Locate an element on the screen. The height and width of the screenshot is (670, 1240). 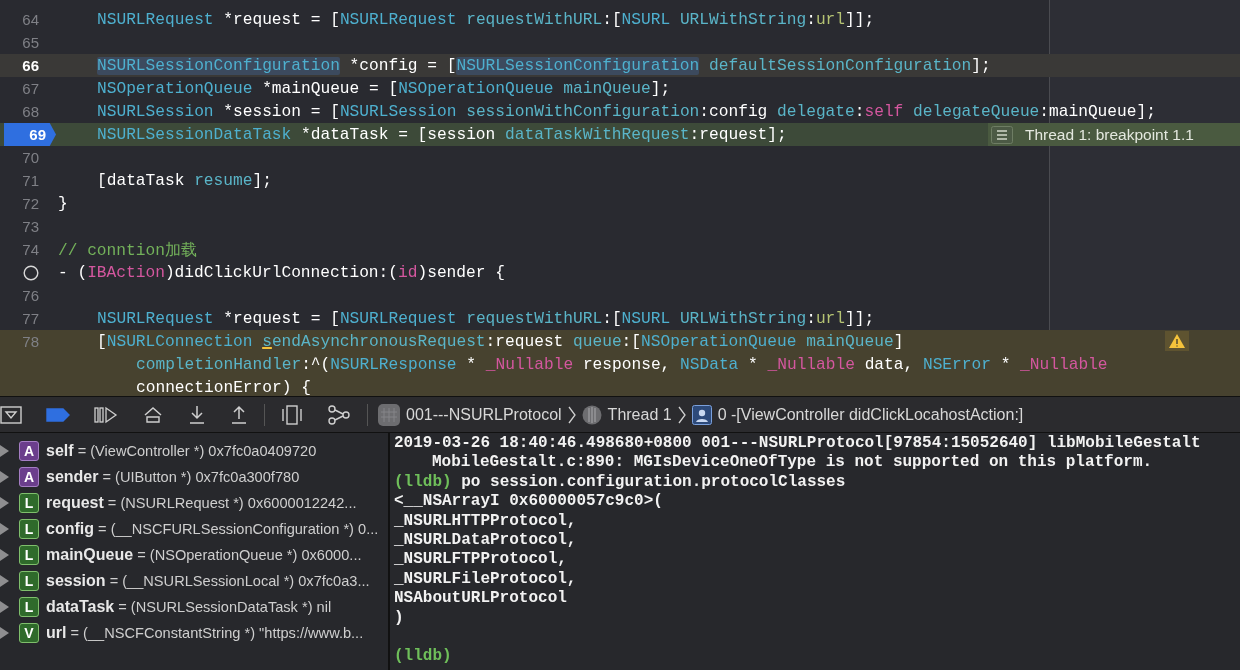
variable-row: L dataTask = (NSURLSessionDataTask *) nil is located at coordinates (194, 607).